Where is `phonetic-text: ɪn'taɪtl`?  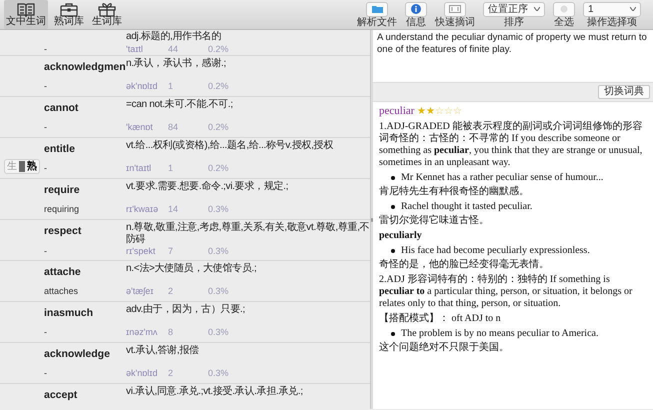 phonetic-text: ɪn'taɪtl is located at coordinates (139, 168).